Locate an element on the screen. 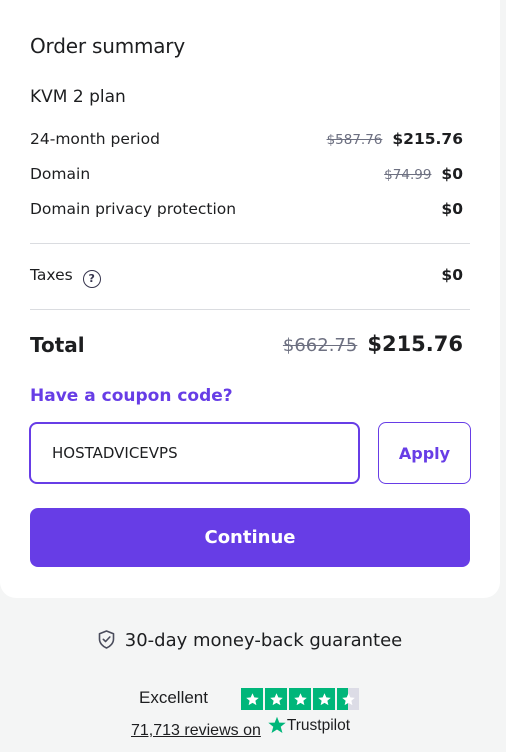 This screenshot has height=752, width=506. period-old-price: $587.76 is located at coordinates (354, 140).